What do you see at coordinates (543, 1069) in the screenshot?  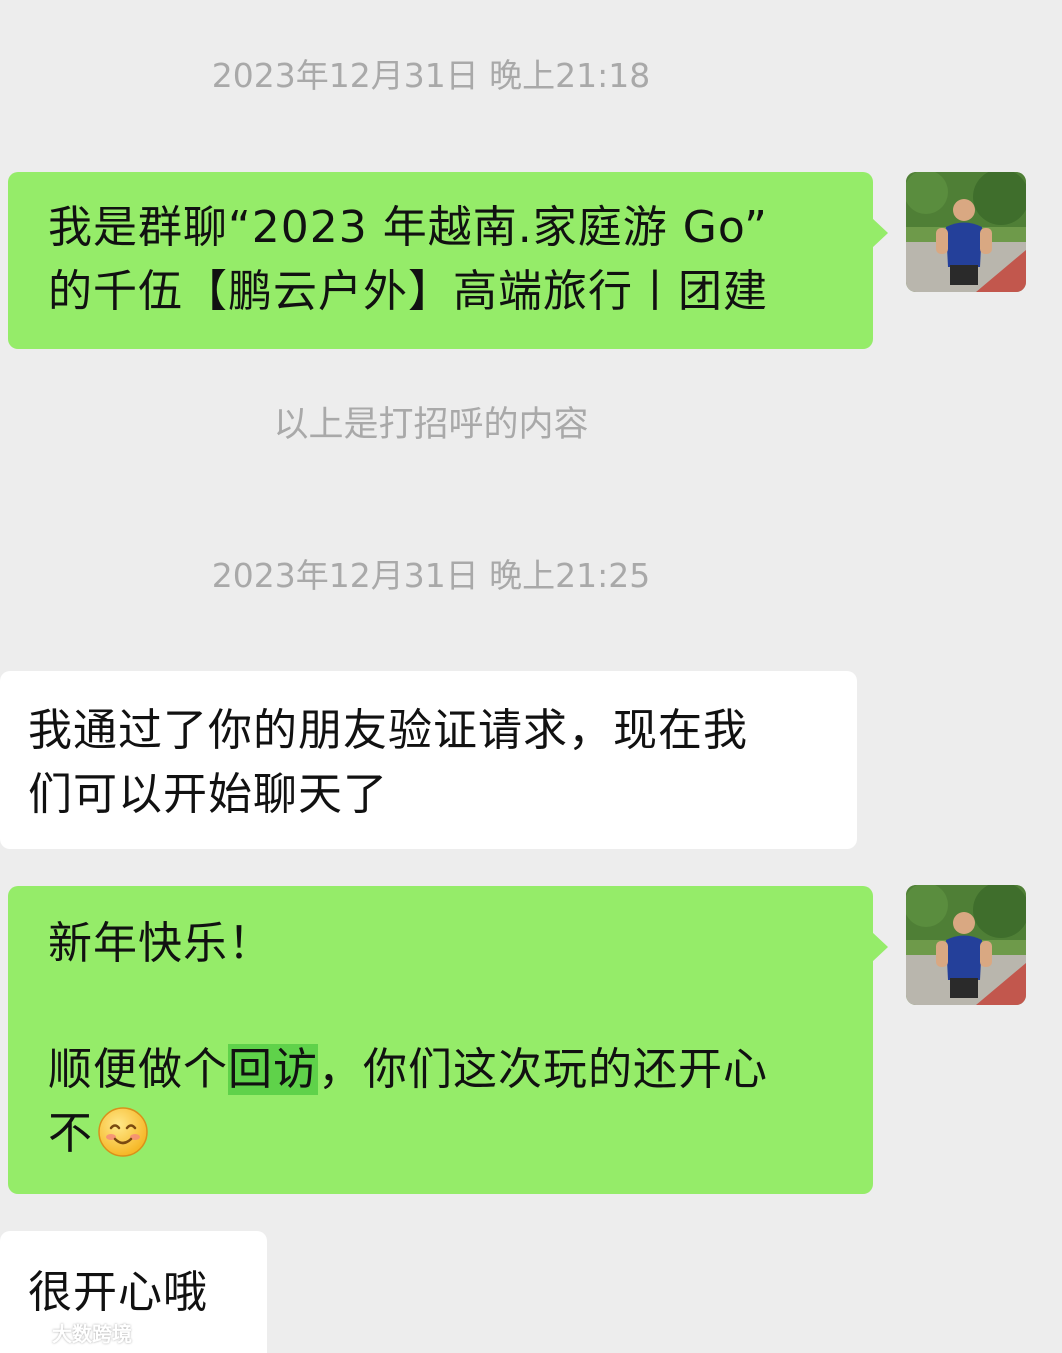 I see `message-text-segment: ，你们这次玩的还开心` at bounding box center [543, 1069].